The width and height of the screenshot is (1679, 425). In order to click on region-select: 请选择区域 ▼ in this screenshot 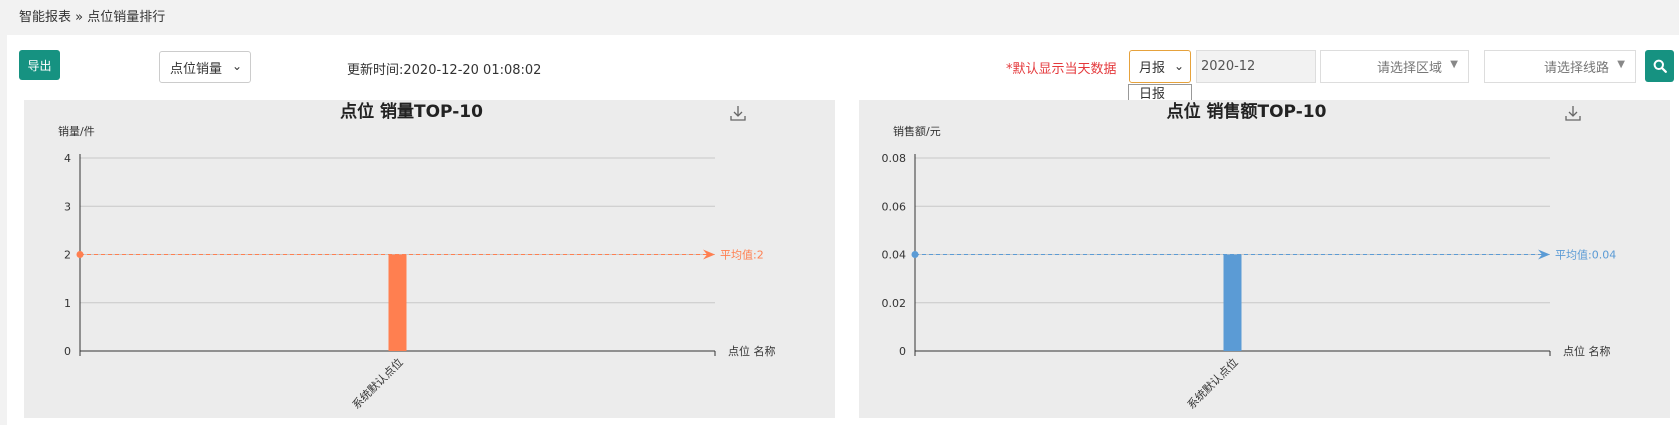, I will do `click(1394, 66)`.